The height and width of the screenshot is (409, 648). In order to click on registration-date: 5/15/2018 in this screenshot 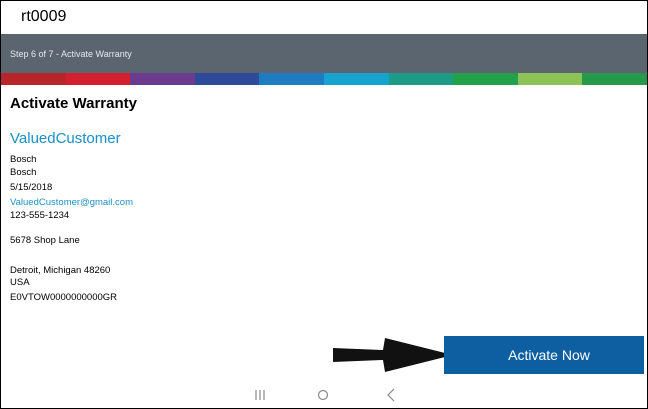, I will do `click(31, 187)`.